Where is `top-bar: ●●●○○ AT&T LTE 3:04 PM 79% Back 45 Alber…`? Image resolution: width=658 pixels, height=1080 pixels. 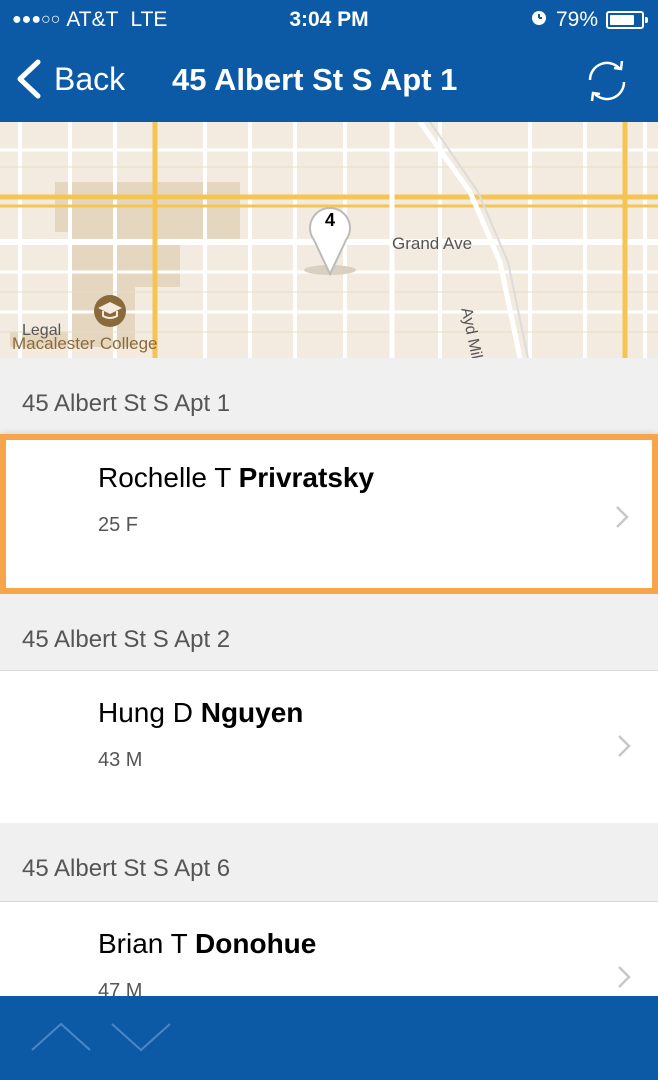 top-bar: ●●●○○ AT&T LTE 3:04 PM 79% Back 45 Alber… is located at coordinates (329, 61).